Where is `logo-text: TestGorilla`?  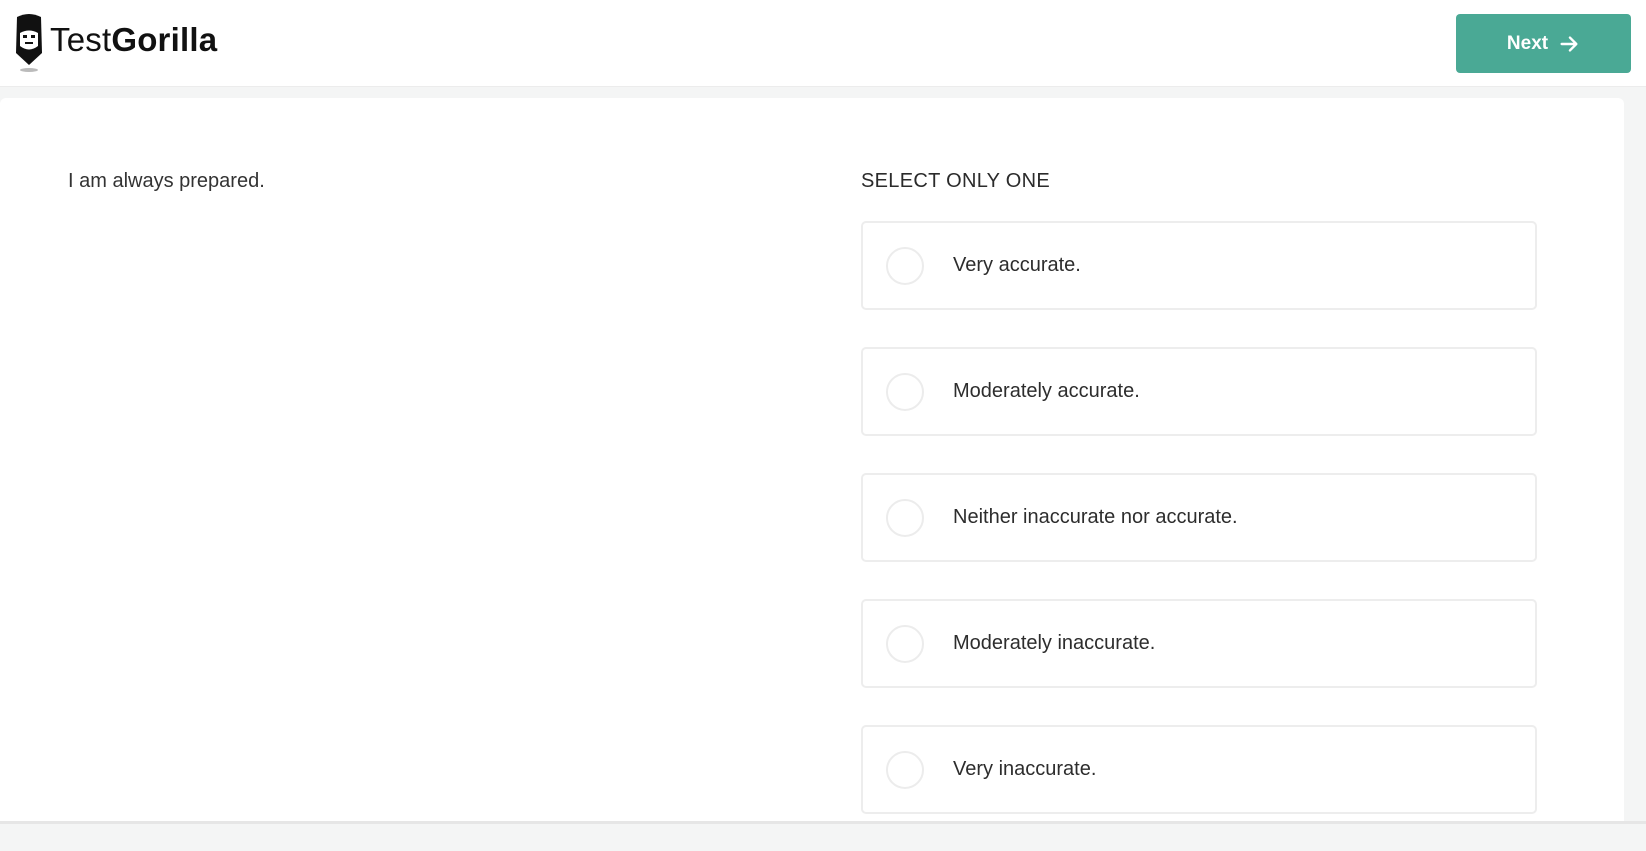
logo-text: TestGorilla is located at coordinates (133, 40).